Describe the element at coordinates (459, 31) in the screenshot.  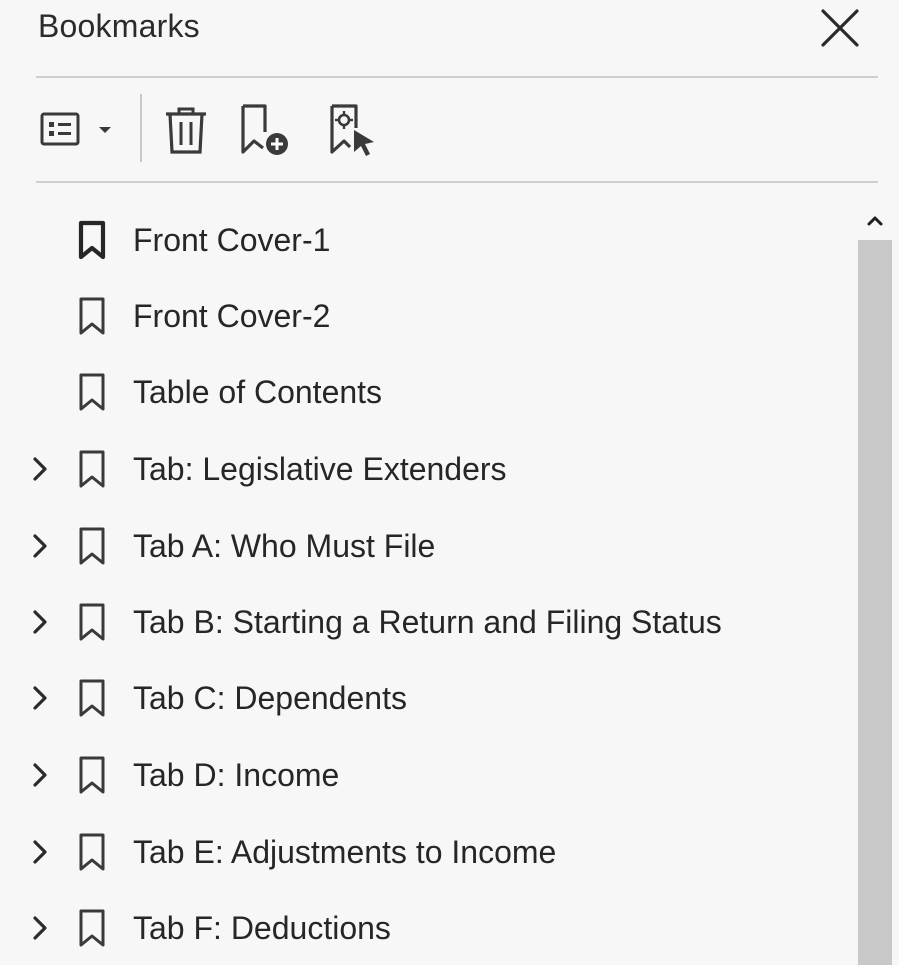
I see `panel-header: Bookmarks` at that location.